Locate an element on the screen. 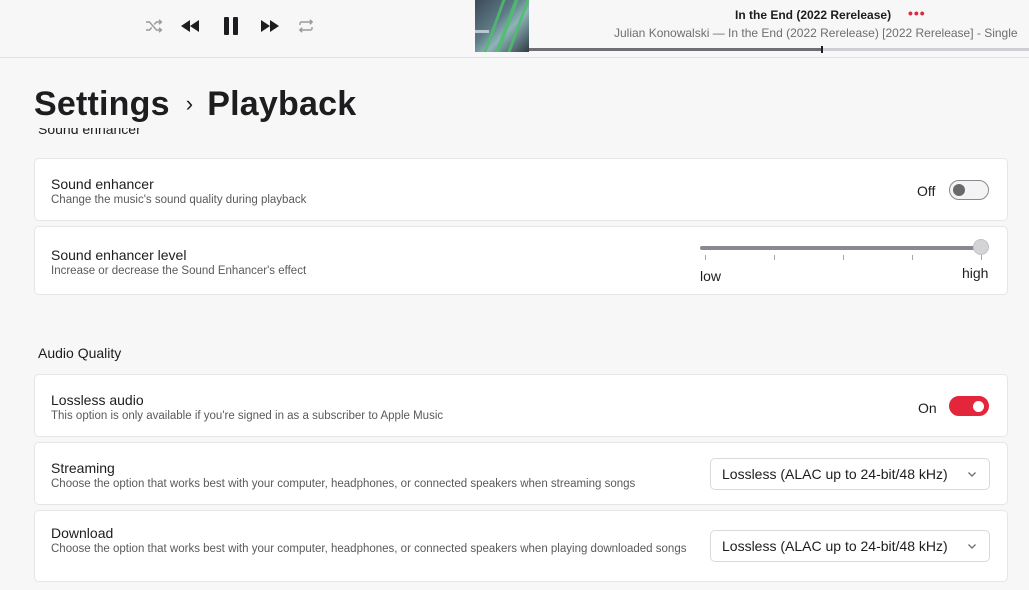 This screenshot has height=590, width=1029. sound-enhancer-state: Off is located at coordinates (926, 191).